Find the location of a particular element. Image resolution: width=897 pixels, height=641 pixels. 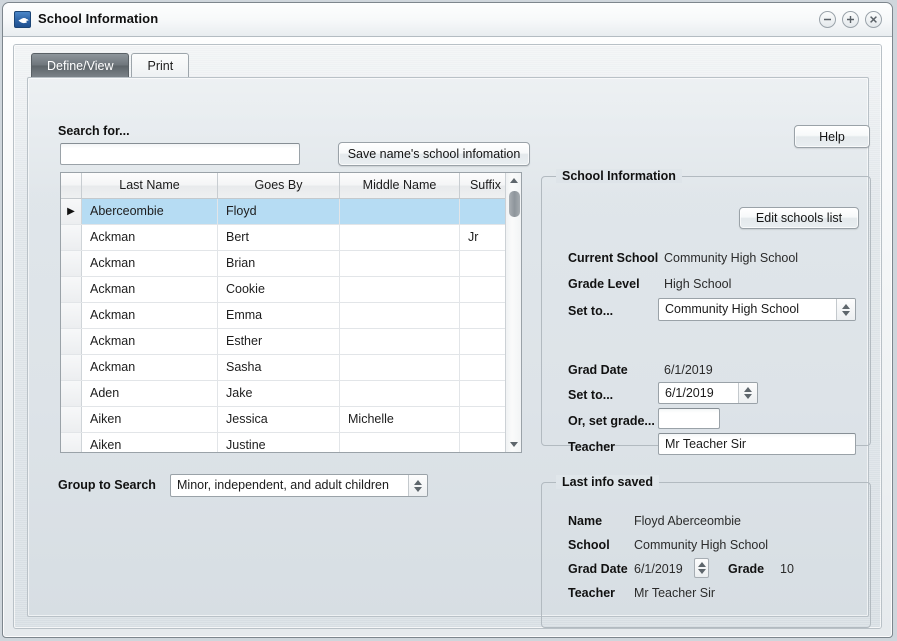

set-grad-date-spinner: 6/1/2019 is located at coordinates (708, 393).